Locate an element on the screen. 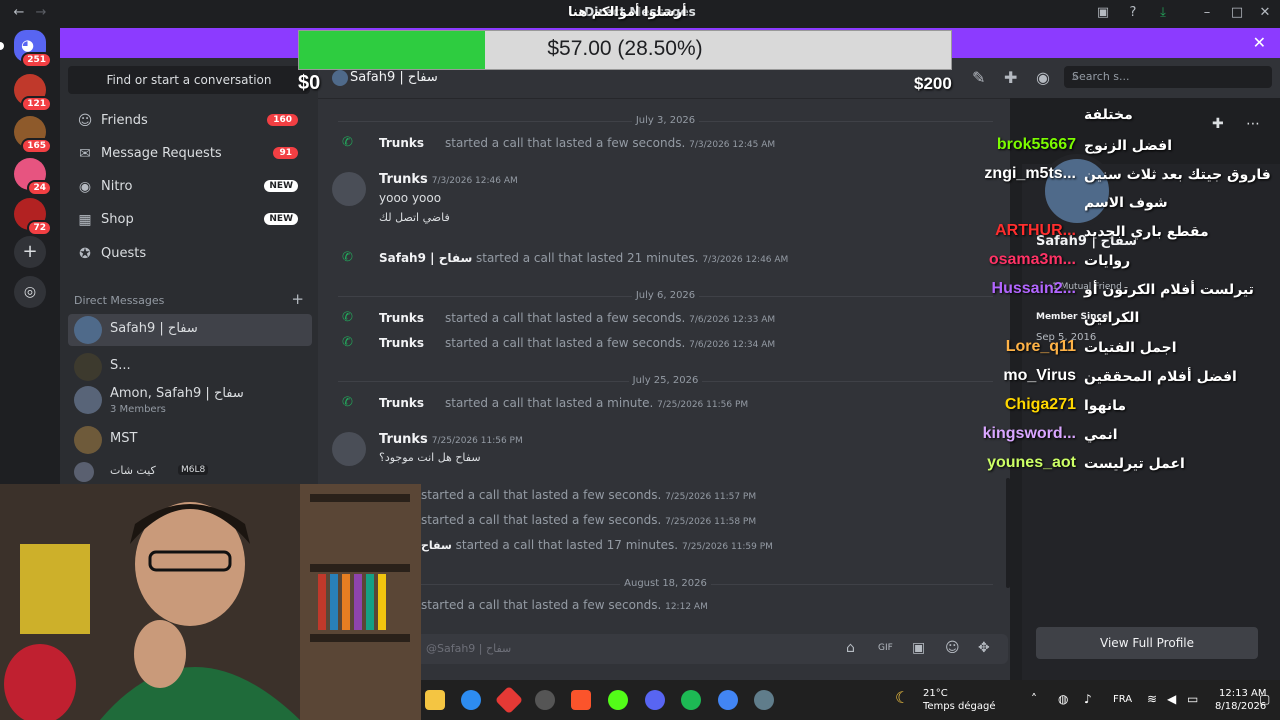 The image size is (1280, 720). nav-quests: ✪ Quests is located at coordinates (189, 254).